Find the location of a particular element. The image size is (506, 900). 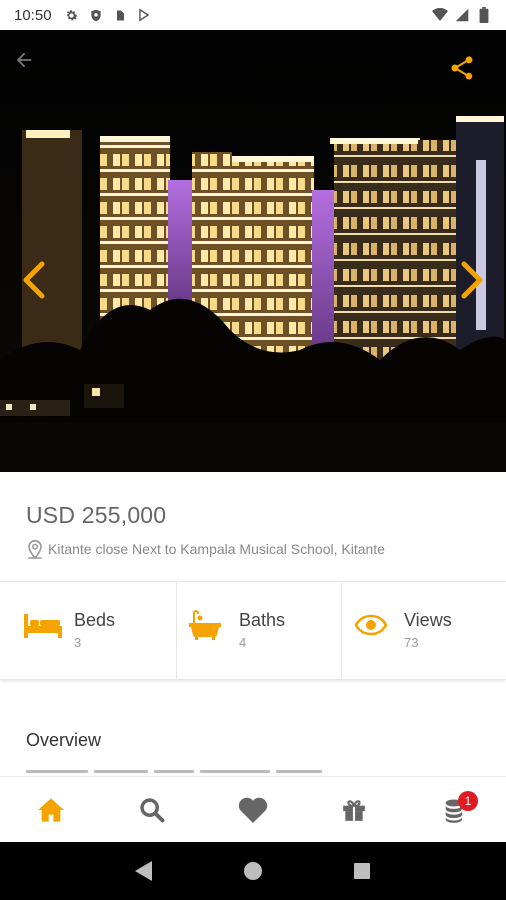

system-navigation-bar is located at coordinates (253, 871).